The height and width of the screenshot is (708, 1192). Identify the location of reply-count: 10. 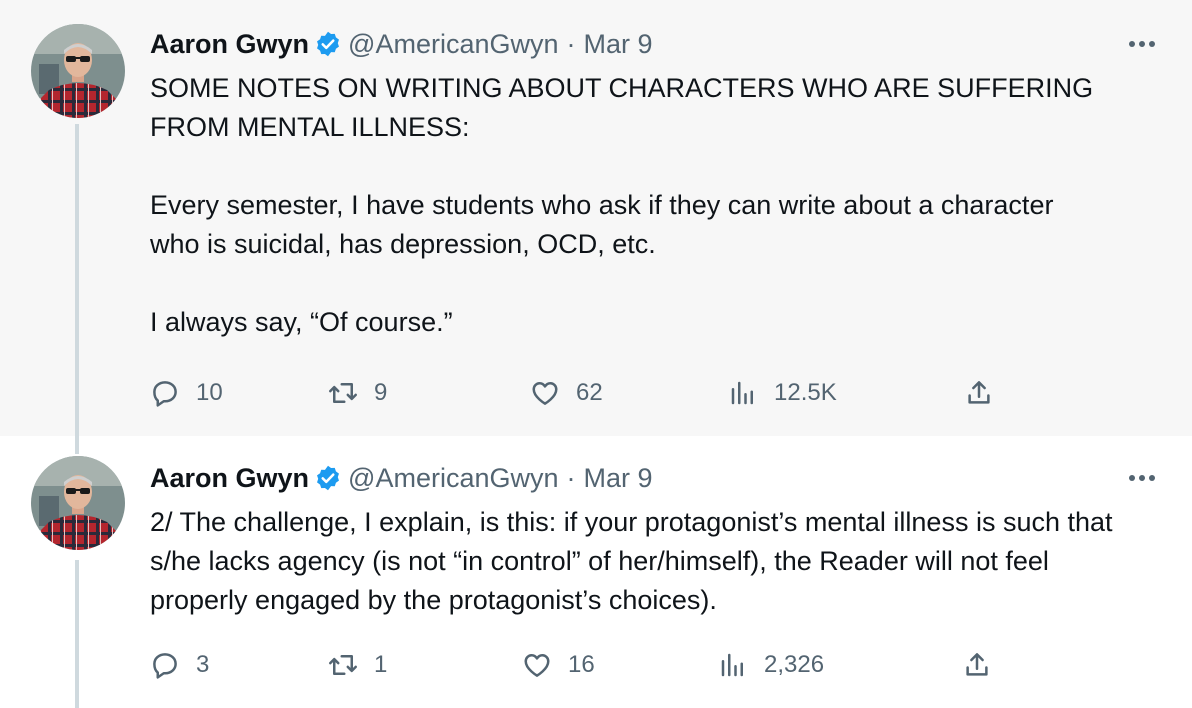
(209, 392).